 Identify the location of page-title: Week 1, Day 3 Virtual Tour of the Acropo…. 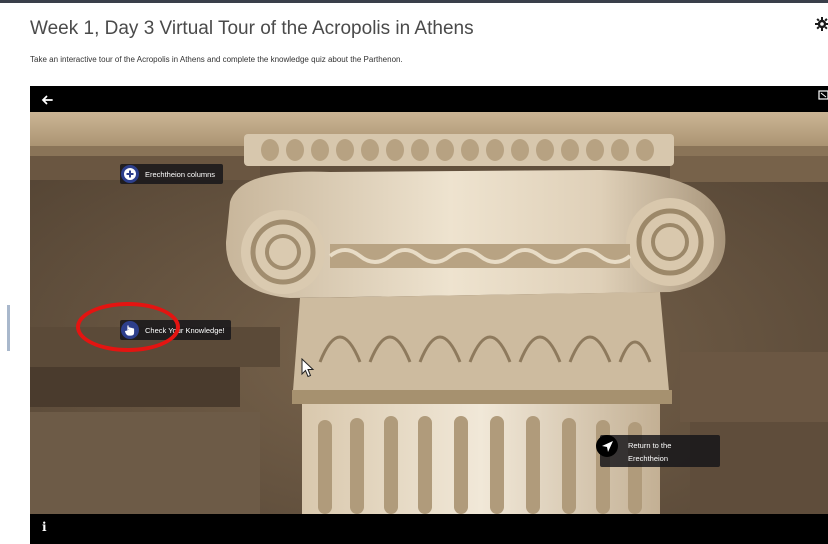
(252, 28).